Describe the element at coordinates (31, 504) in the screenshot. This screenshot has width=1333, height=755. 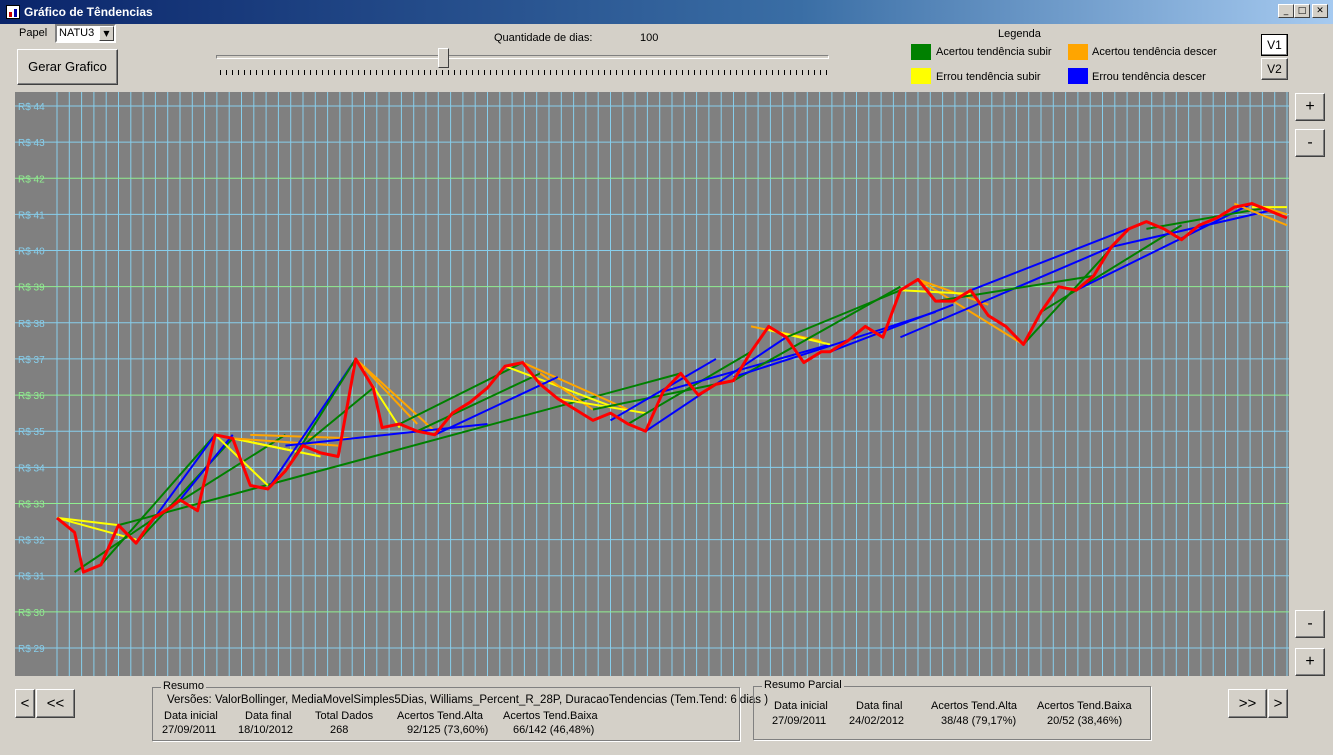
I see `y-tick-label: R$ 33` at that location.